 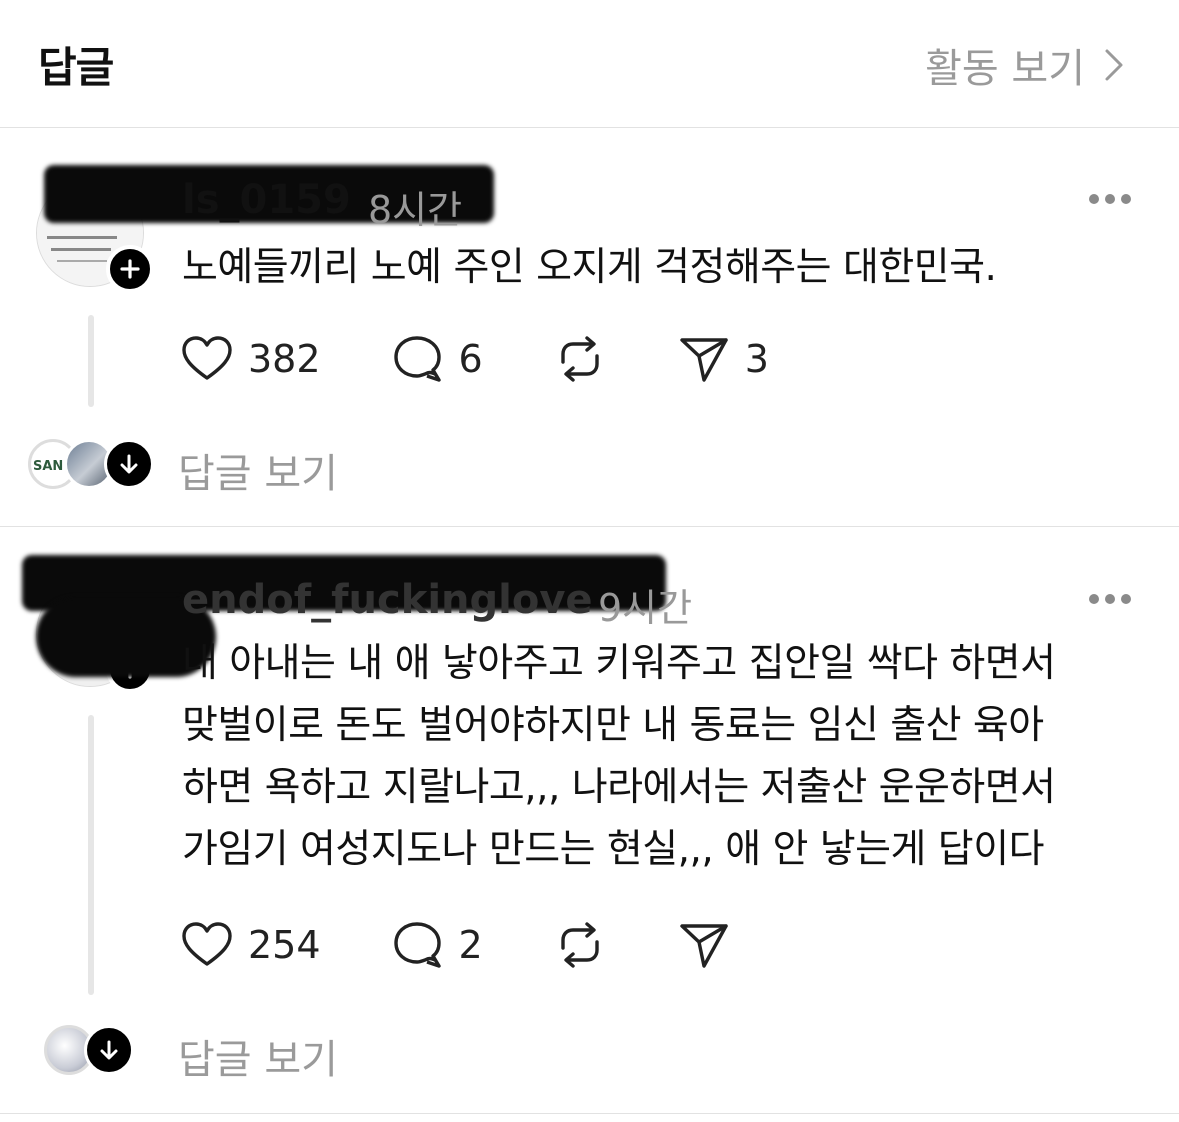 What do you see at coordinates (1114, 65) in the screenshot?
I see `chevron-right-icon` at bounding box center [1114, 65].